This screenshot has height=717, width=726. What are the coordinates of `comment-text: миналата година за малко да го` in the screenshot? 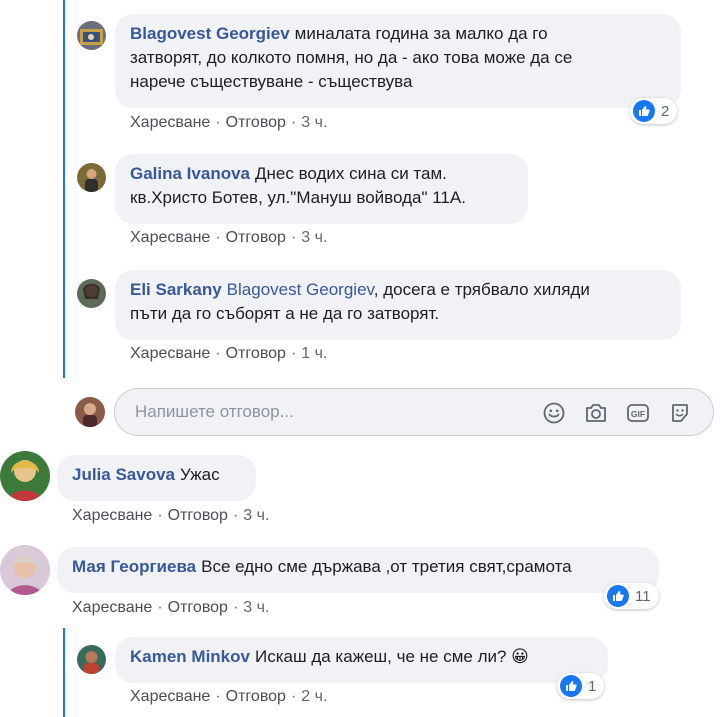 It's located at (421, 33).